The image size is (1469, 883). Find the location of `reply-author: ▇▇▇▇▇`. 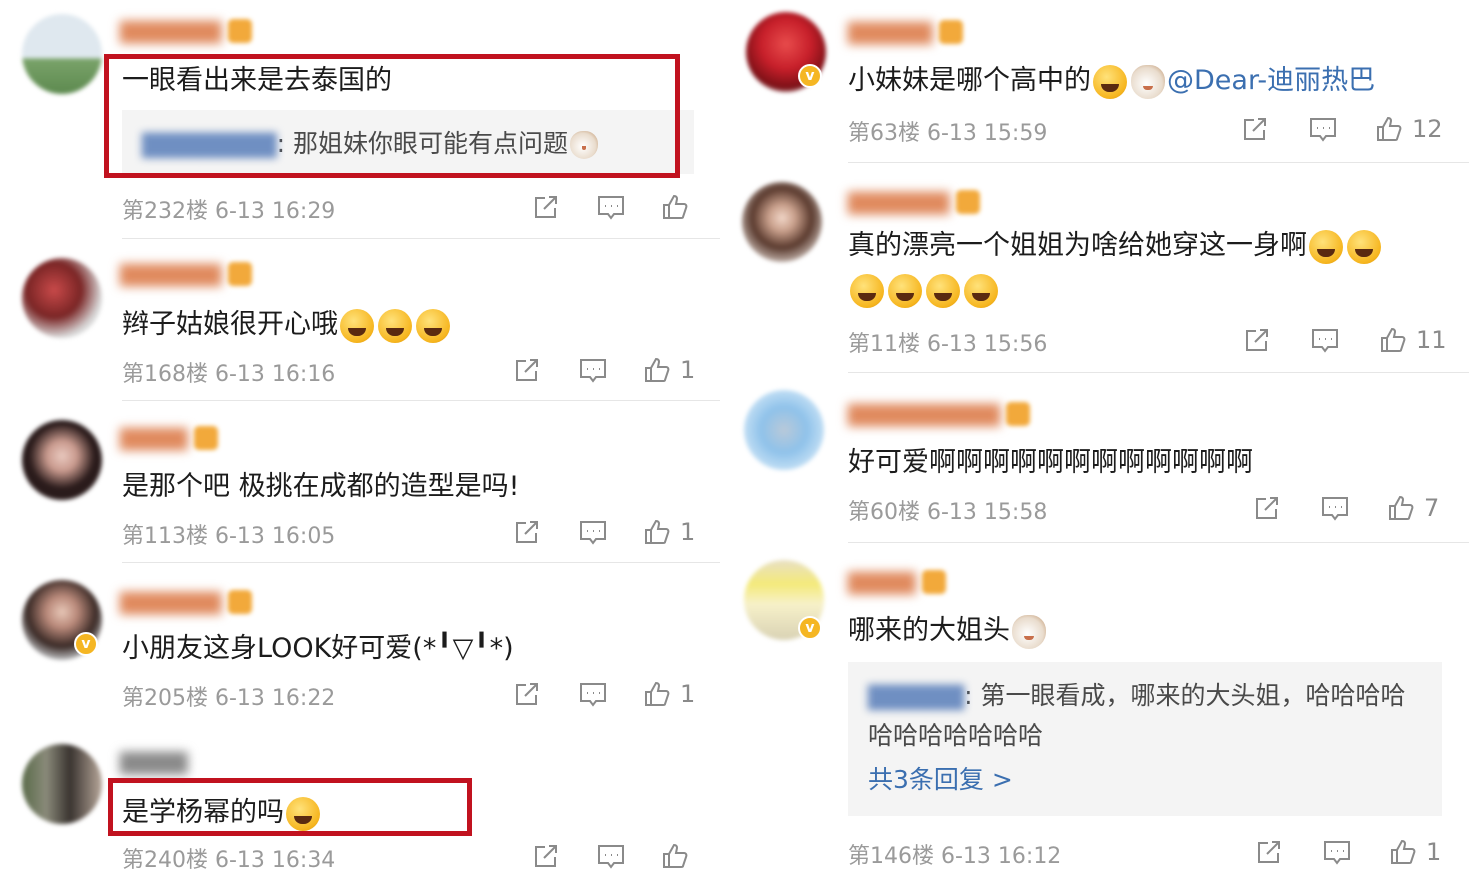

reply-author: ▇▇▇▇▇ is located at coordinates (916, 695).